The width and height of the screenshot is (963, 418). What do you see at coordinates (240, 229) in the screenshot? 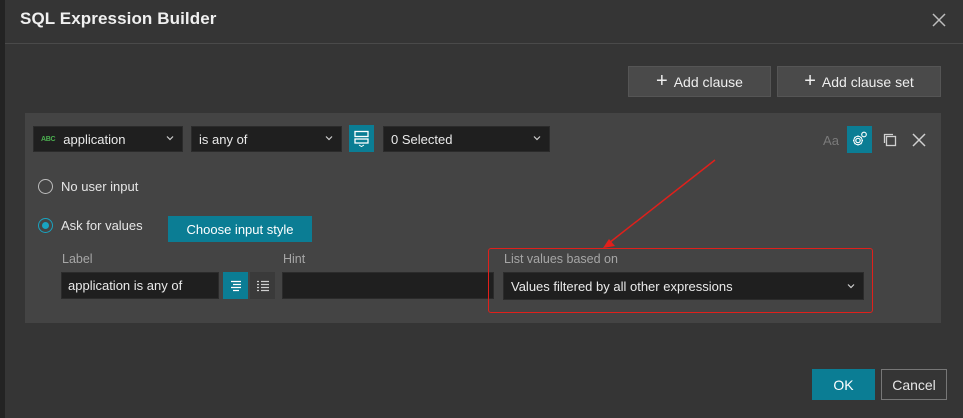
I see `choose-input-style-button: Choose input style` at bounding box center [240, 229].